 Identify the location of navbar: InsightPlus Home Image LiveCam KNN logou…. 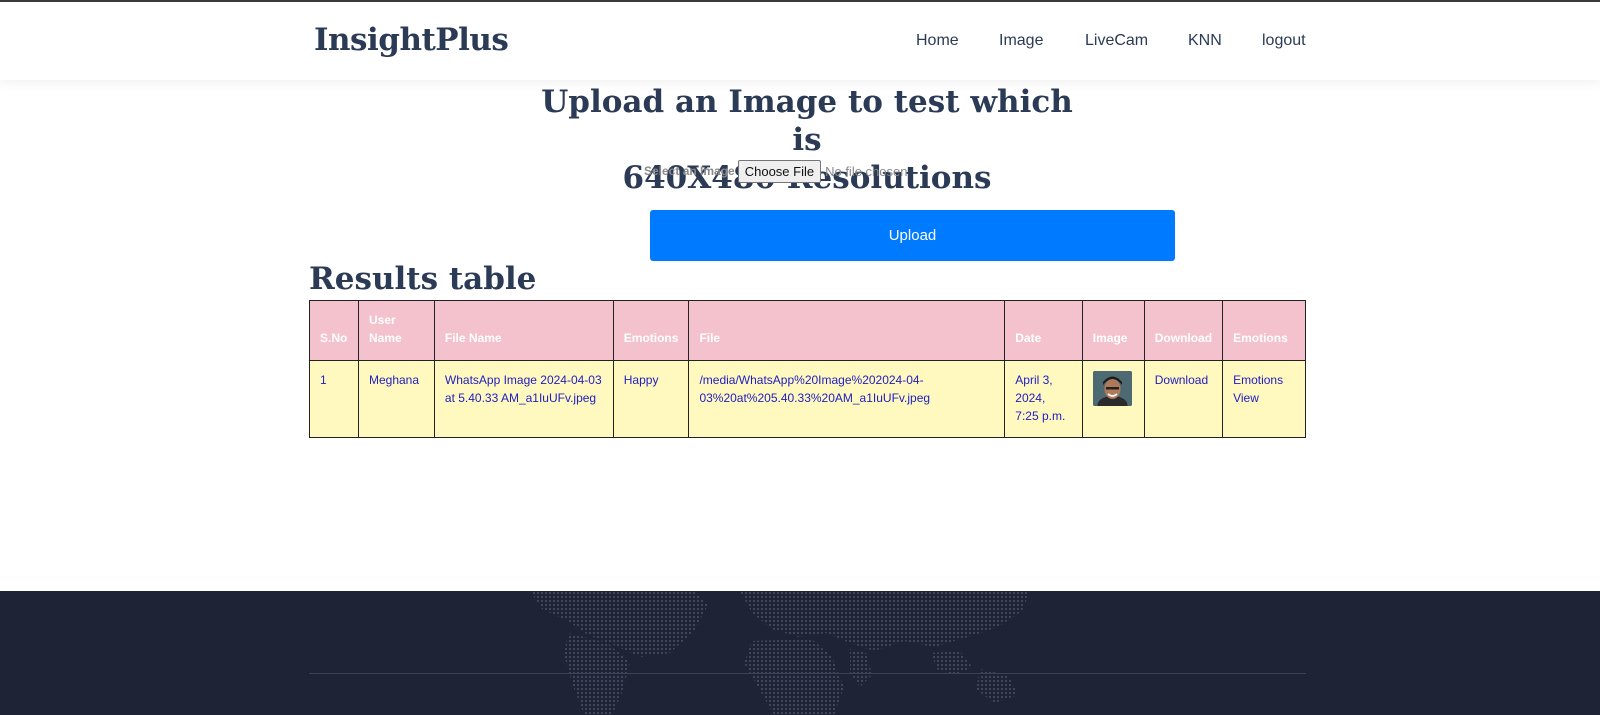
(800, 41).